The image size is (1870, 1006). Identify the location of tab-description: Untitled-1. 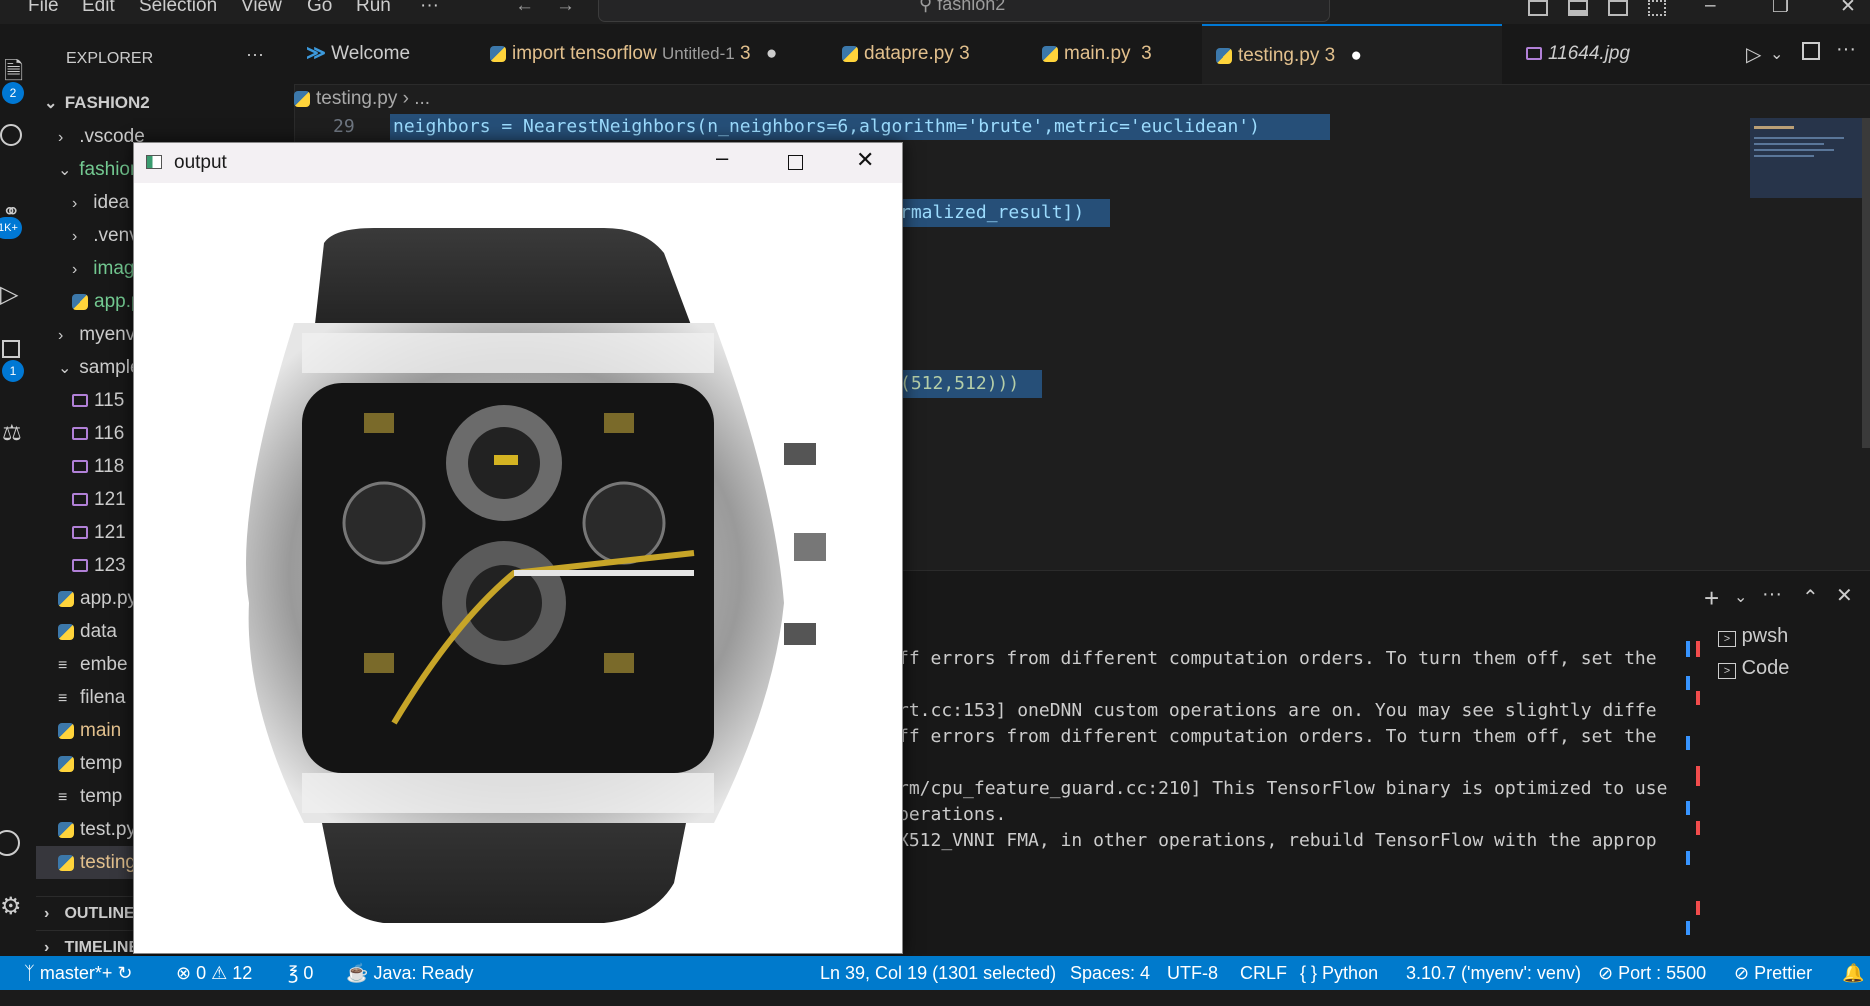
(698, 53).